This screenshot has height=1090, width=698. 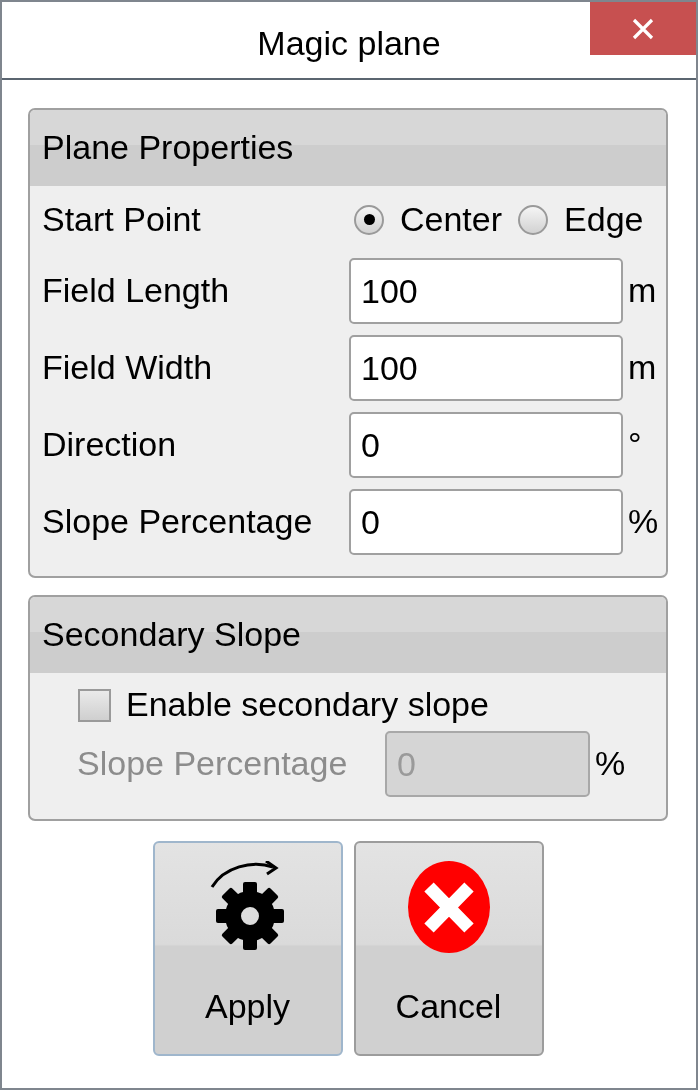 I want to click on radio-label: Edge, so click(x=604, y=219).